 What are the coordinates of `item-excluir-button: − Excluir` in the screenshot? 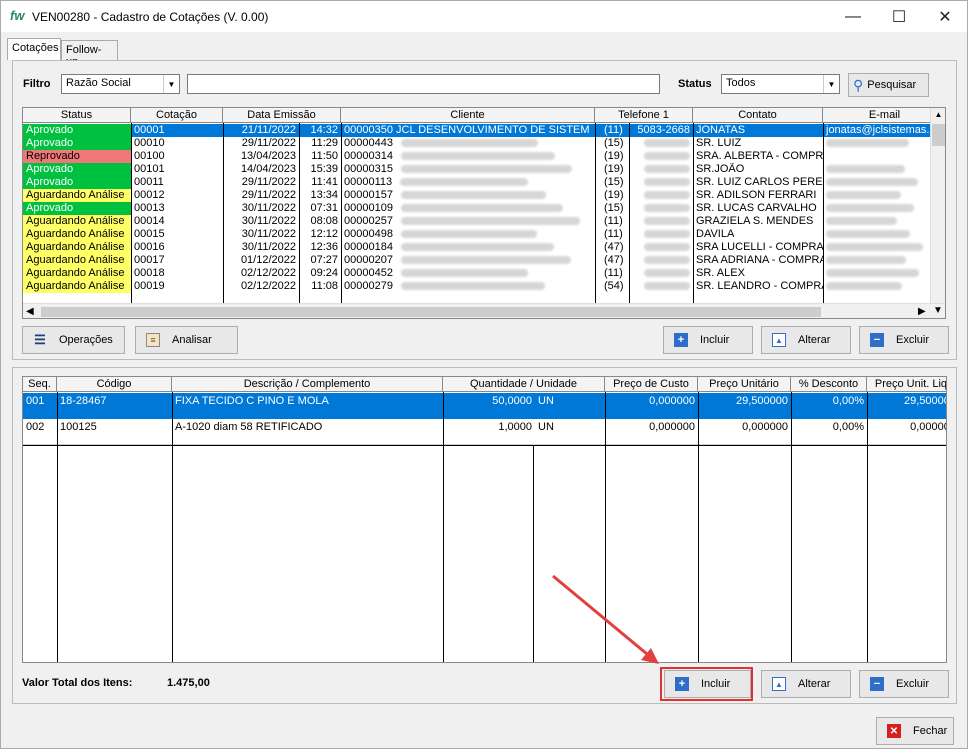 It's located at (904, 684).